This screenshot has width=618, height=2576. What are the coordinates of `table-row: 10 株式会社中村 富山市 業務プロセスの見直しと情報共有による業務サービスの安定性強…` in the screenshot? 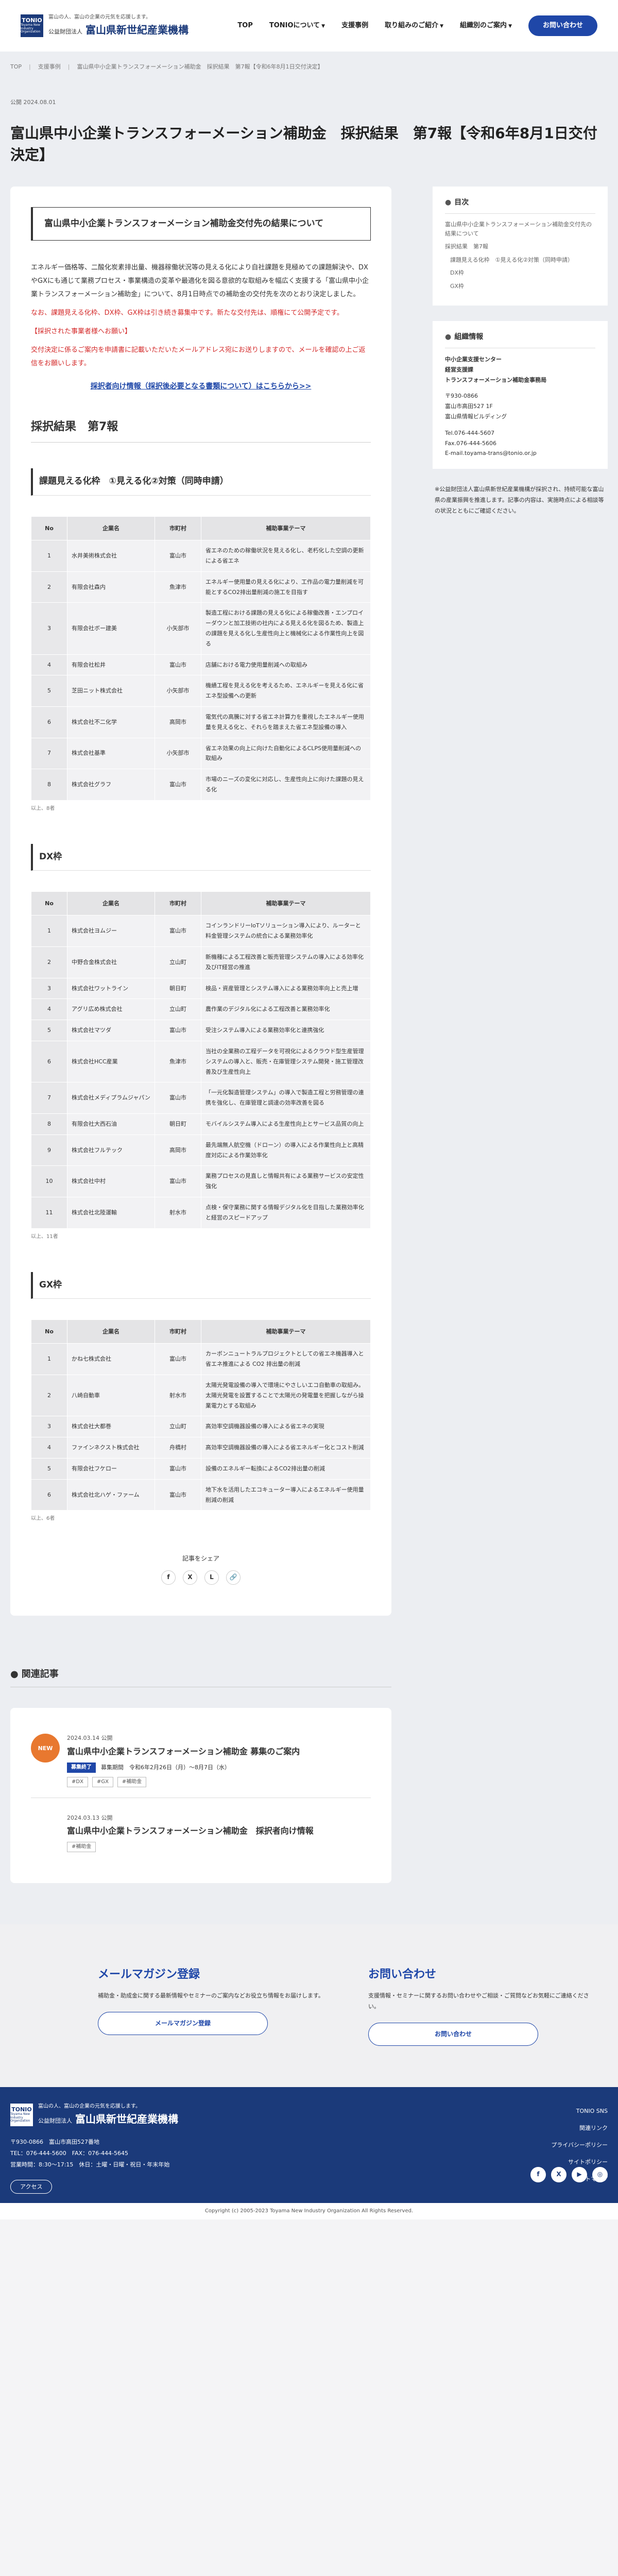 It's located at (201, 1181).